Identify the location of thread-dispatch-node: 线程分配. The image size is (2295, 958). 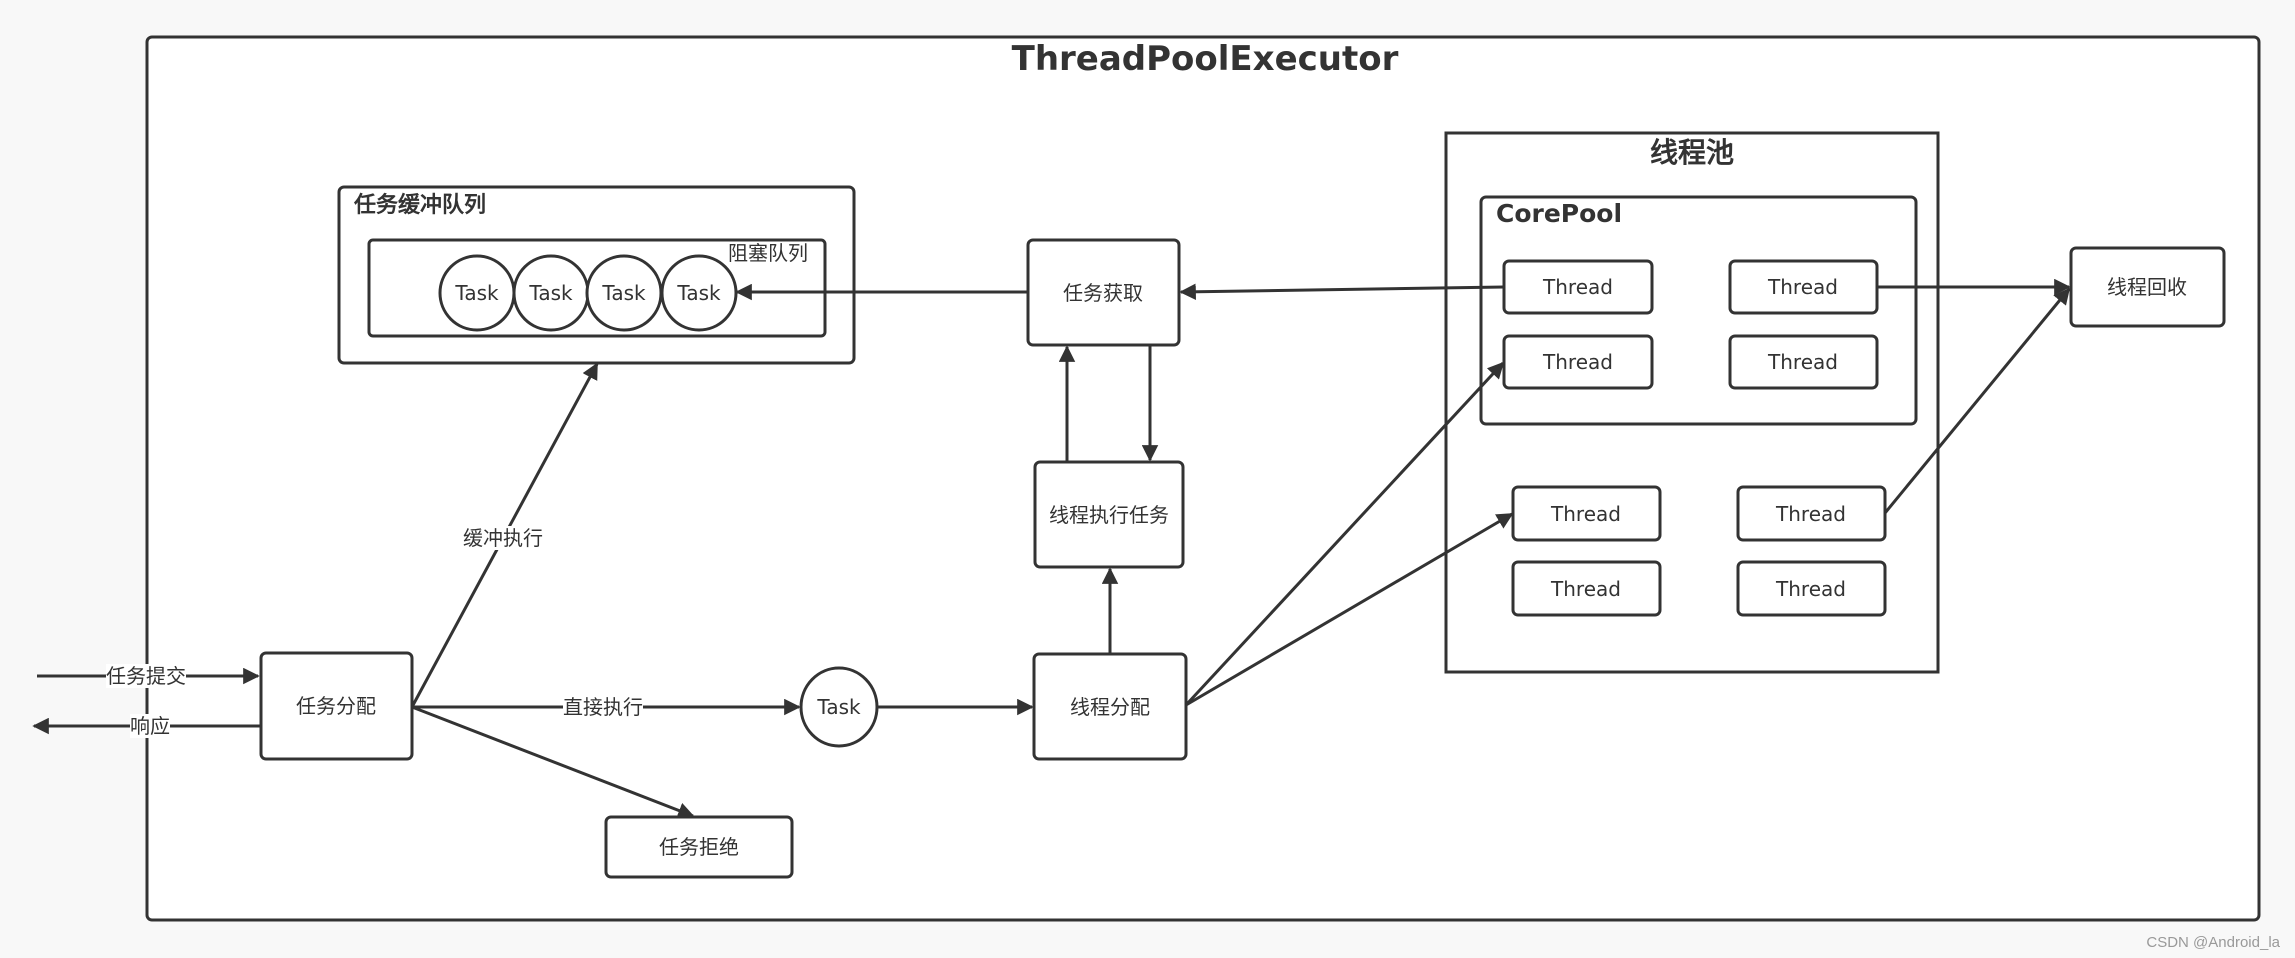
(1110, 706).